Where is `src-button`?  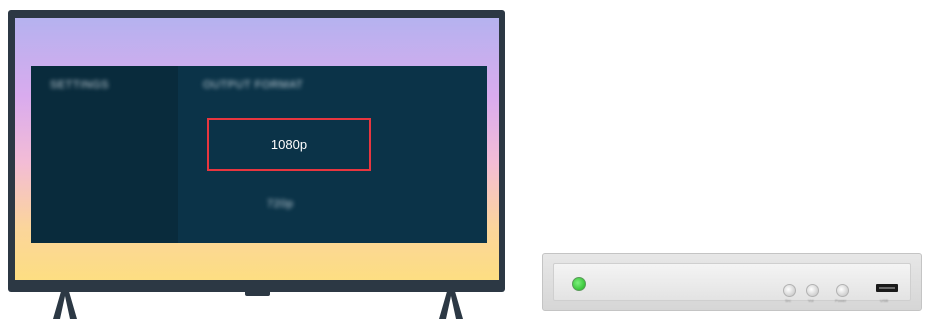
src-button is located at coordinates (789, 290).